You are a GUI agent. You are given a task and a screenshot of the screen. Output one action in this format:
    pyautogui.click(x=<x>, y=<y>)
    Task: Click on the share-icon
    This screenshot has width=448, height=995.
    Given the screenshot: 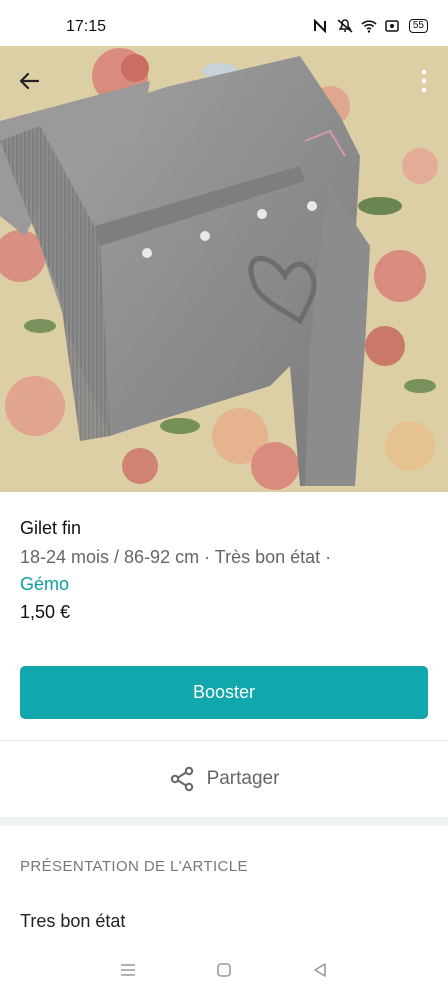 What is the action you would take?
    pyautogui.click(x=181, y=779)
    